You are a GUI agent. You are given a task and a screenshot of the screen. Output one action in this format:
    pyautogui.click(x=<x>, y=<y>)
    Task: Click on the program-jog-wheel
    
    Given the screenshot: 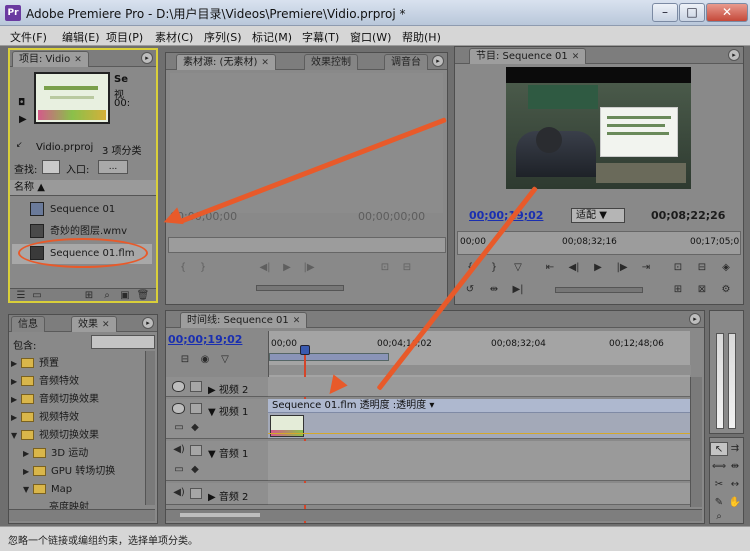 What is the action you would take?
    pyautogui.click(x=599, y=290)
    